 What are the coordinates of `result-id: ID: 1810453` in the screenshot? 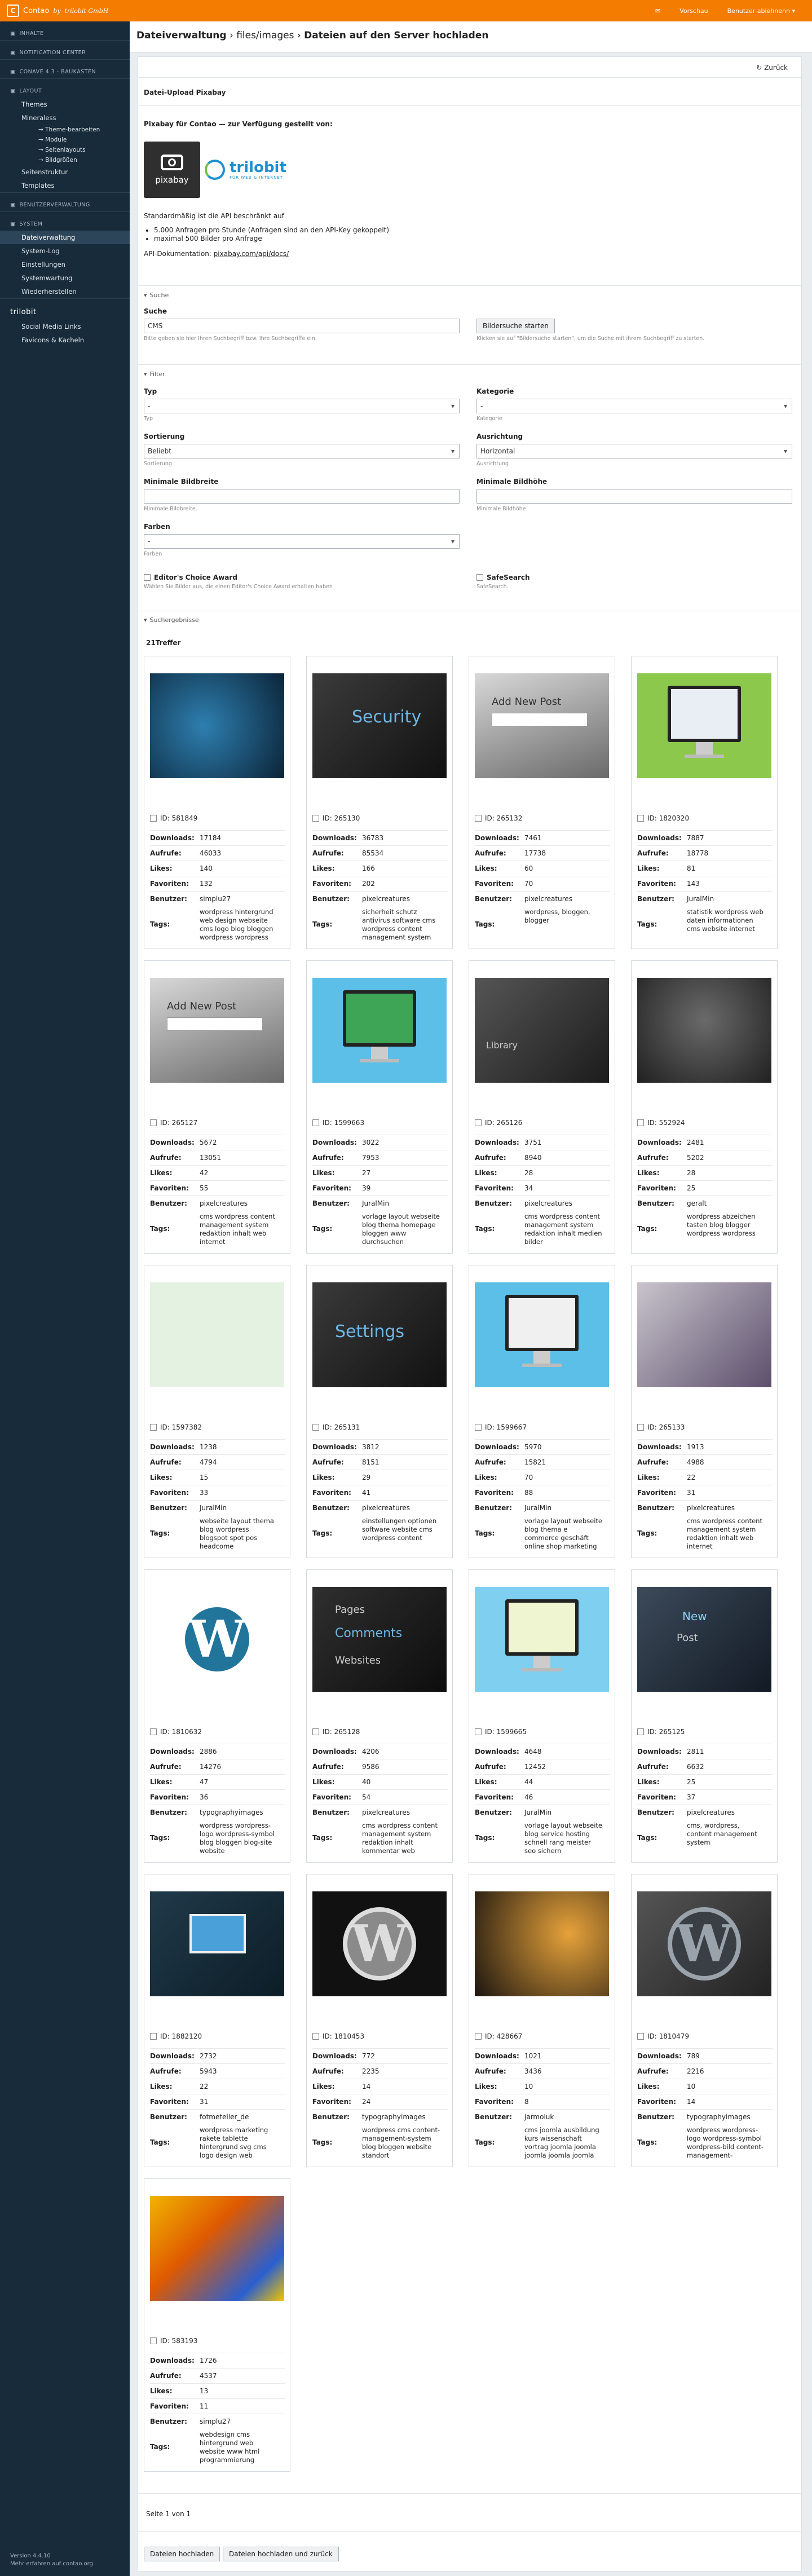 It's located at (338, 2036).